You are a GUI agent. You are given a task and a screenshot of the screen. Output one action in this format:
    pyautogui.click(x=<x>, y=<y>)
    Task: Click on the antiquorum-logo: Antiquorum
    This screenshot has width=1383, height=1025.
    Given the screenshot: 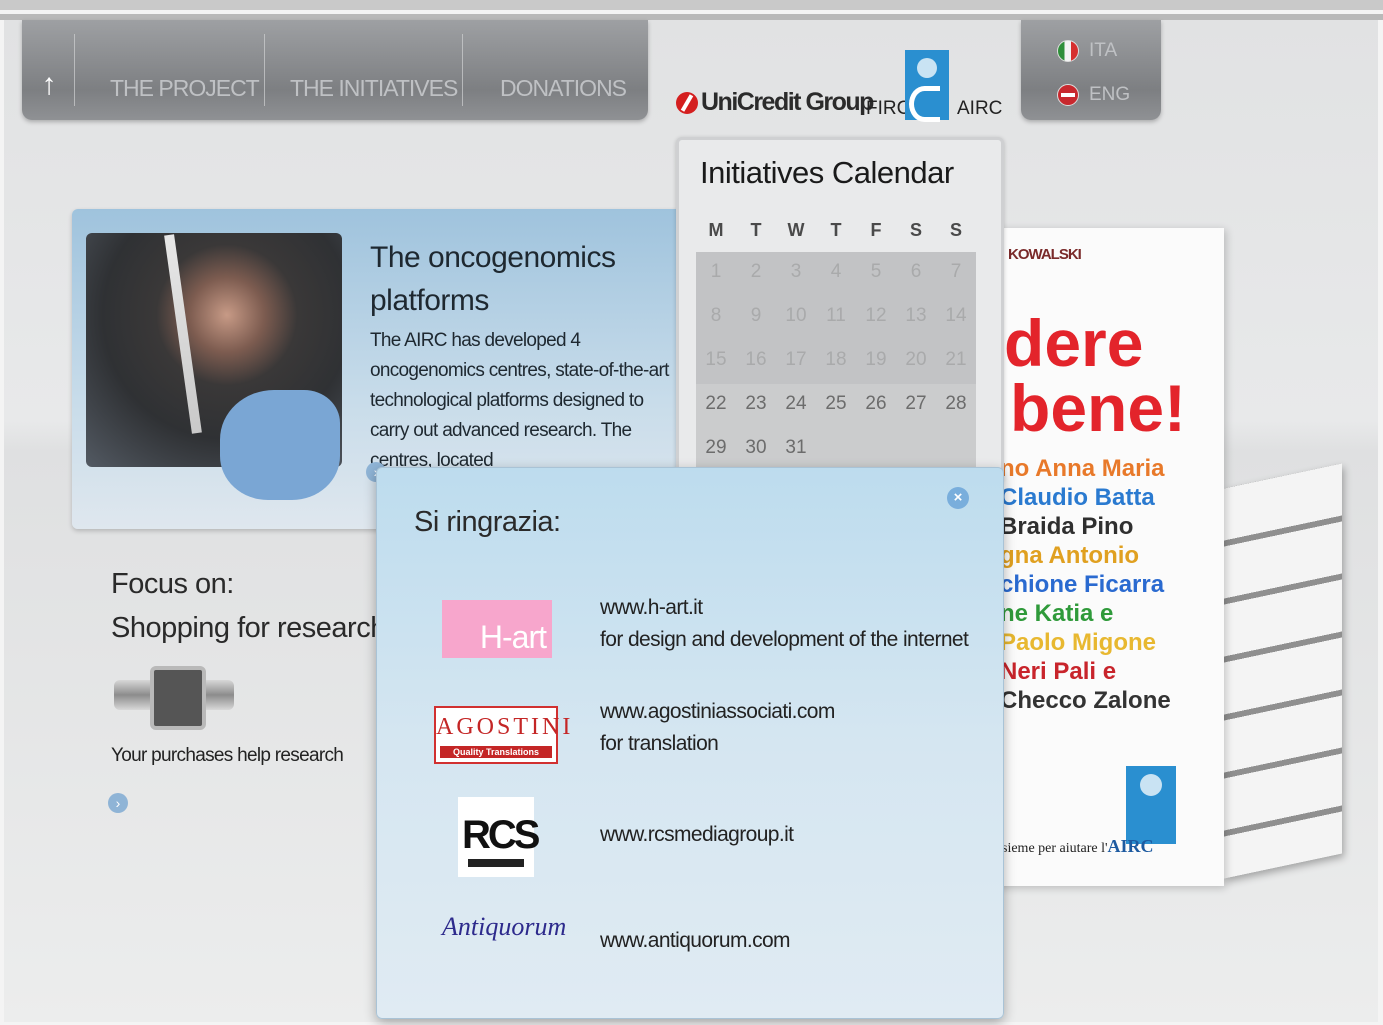 What is the action you would take?
    pyautogui.click(x=504, y=927)
    